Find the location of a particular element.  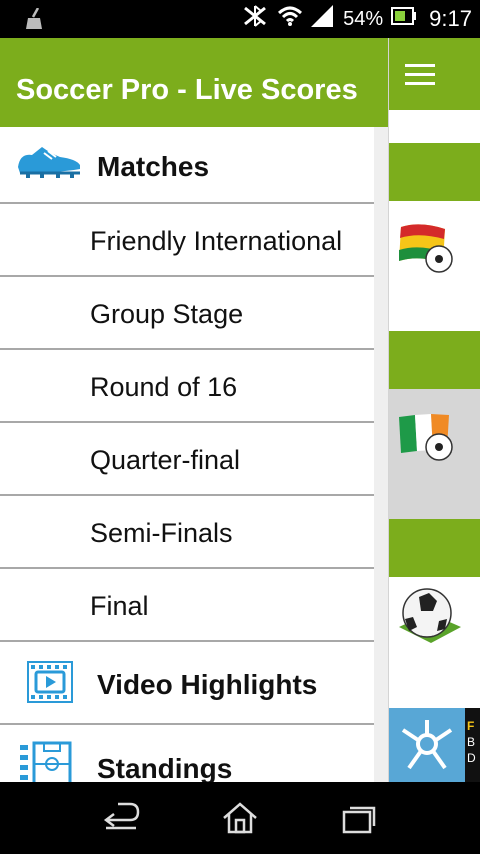

menu-item-label: Semi-Finals is located at coordinates (161, 533).